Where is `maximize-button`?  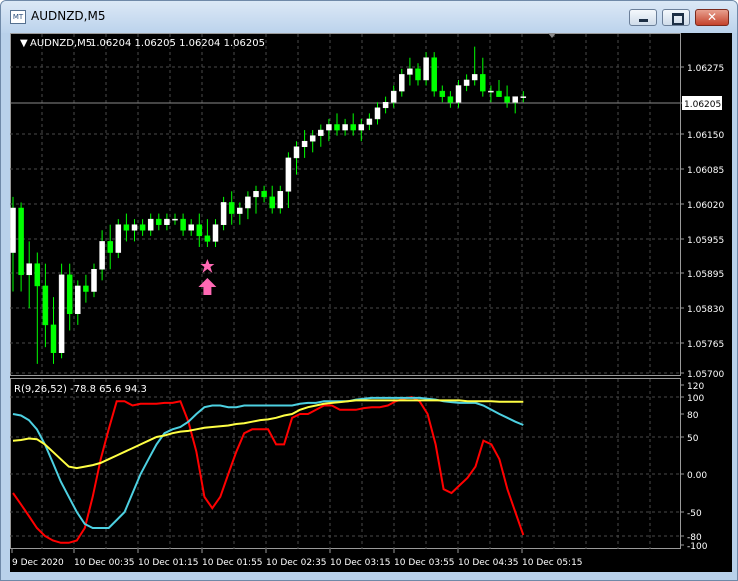
maximize-button is located at coordinates (676, 17).